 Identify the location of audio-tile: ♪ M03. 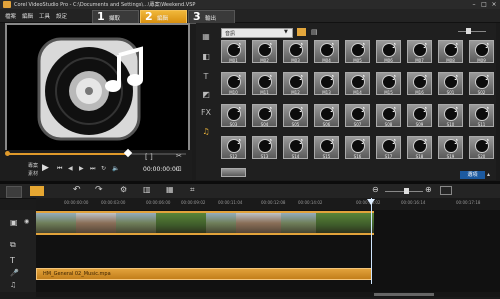
(295, 51).